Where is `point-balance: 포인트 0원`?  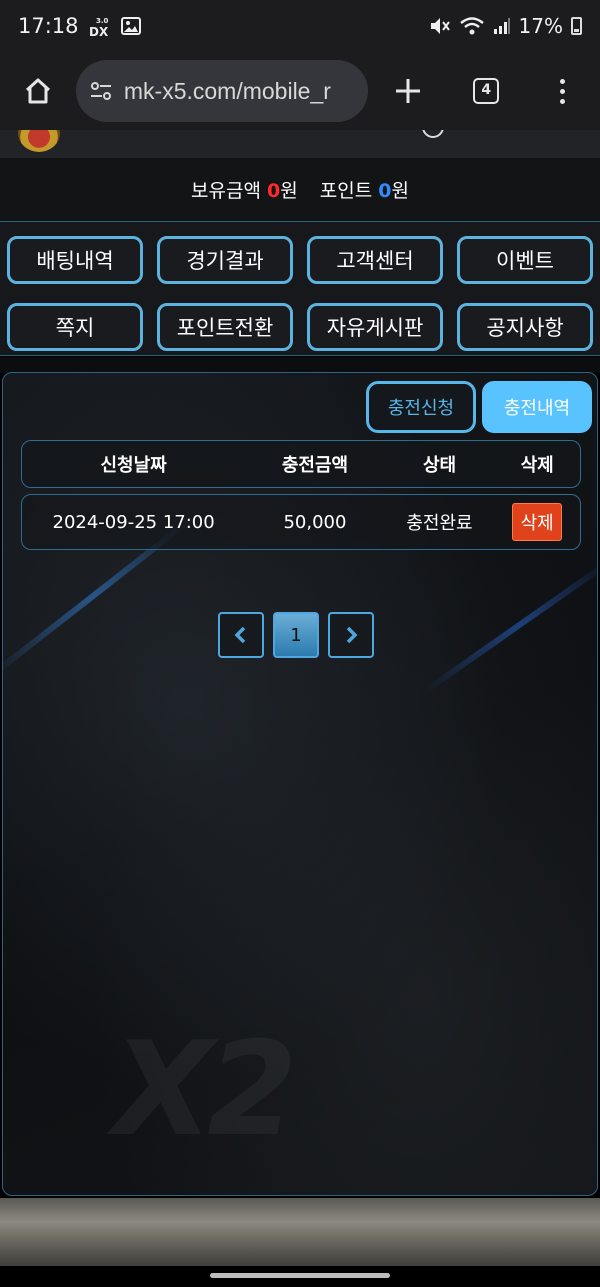 point-balance: 포인트 0원 is located at coordinates (364, 189).